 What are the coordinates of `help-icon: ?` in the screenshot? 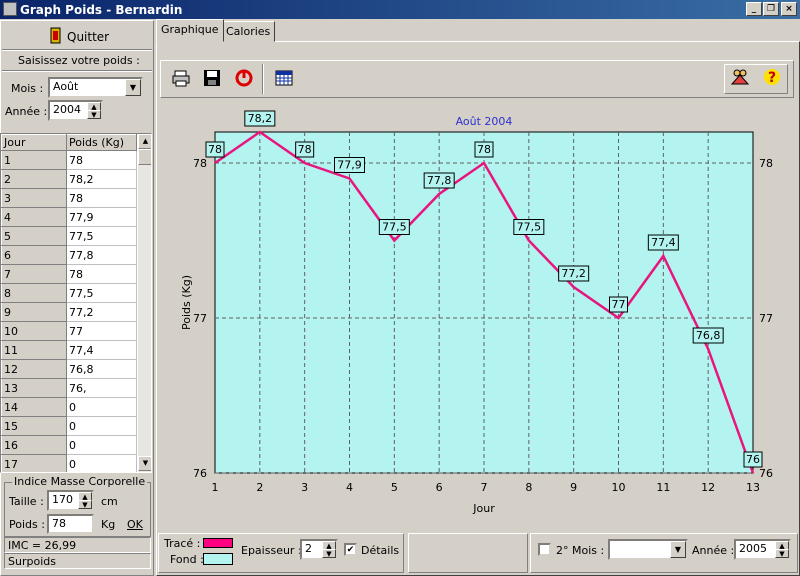 It's located at (772, 79).